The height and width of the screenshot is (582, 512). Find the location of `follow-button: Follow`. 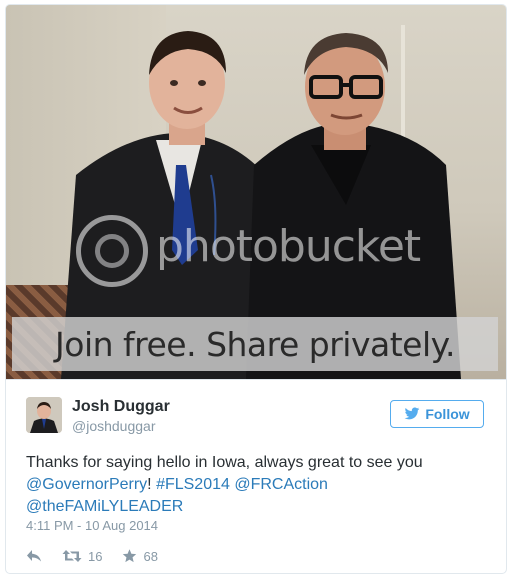

follow-button: Follow is located at coordinates (437, 414).